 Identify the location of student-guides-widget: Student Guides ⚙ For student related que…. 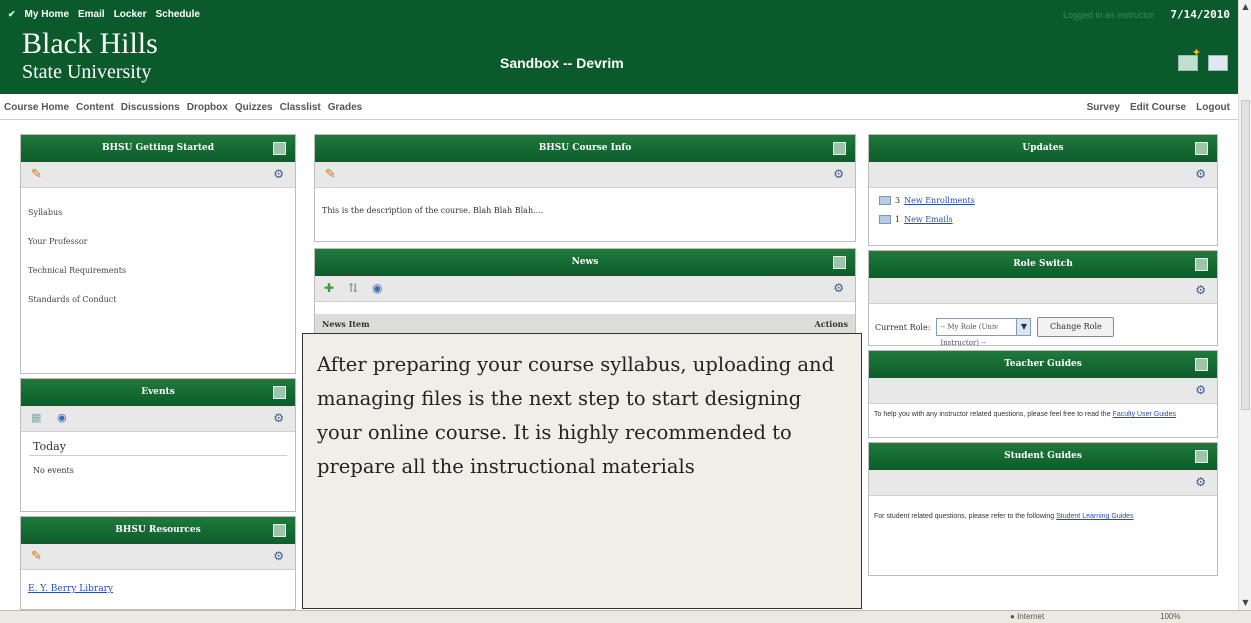
(1043, 509).